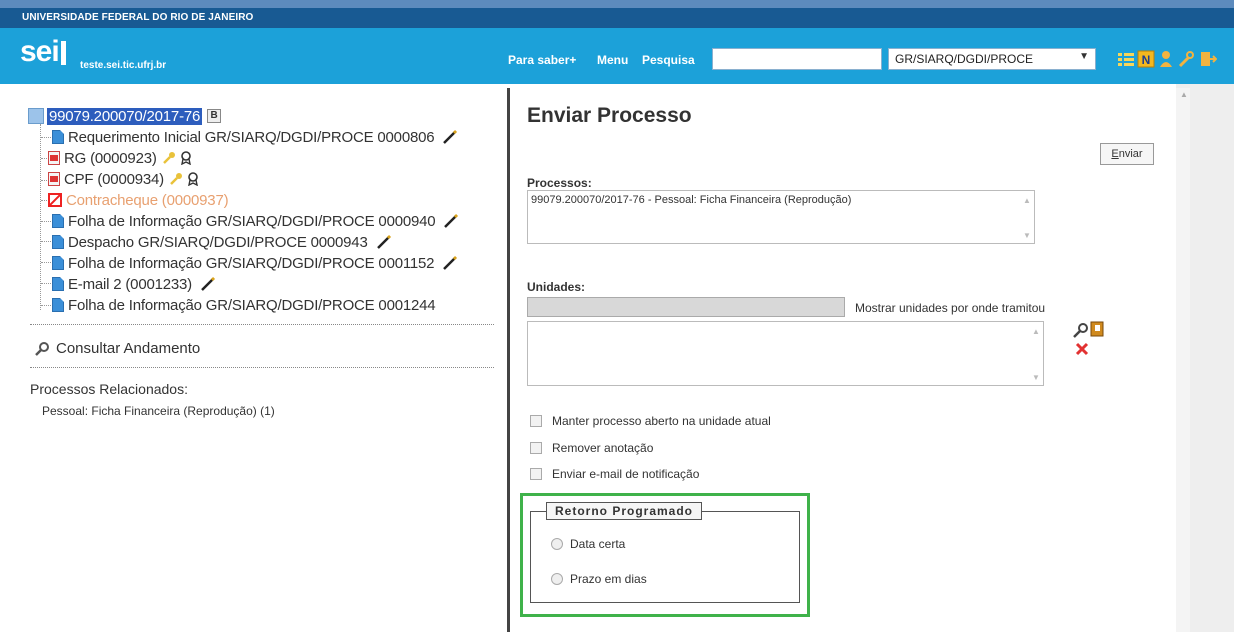 This screenshot has width=1234, height=632. I want to click on sei-logo-mark, so click(63, 53).